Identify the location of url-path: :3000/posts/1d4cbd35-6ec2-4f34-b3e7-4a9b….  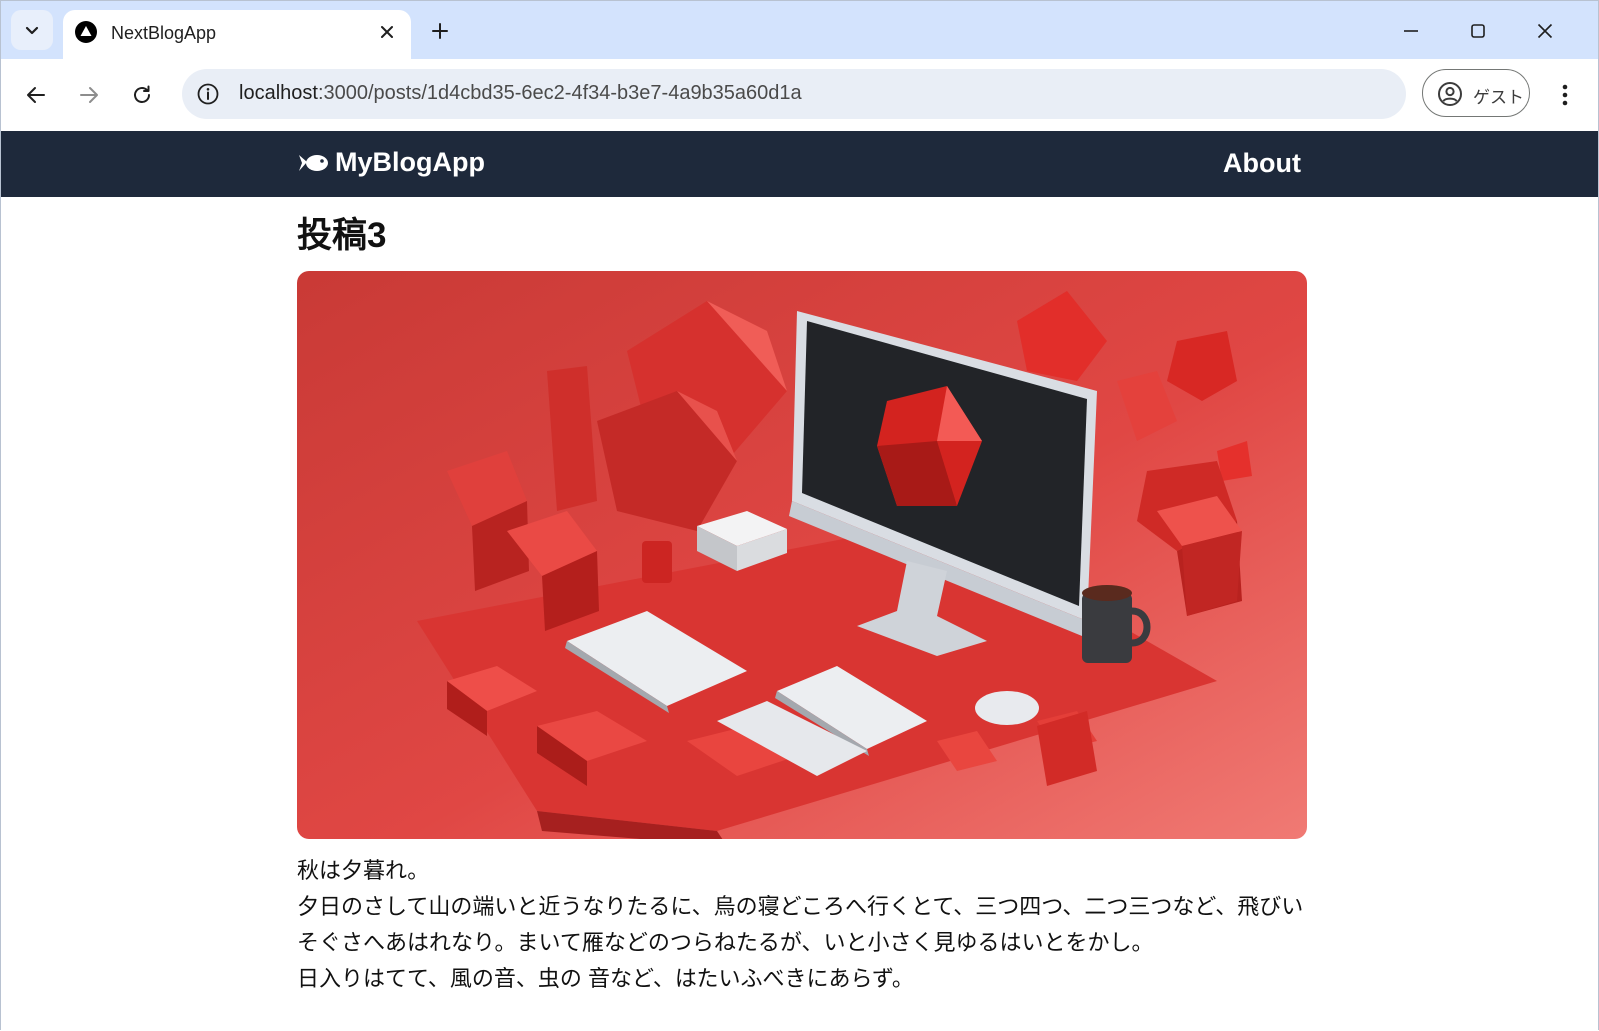
(559, 93).